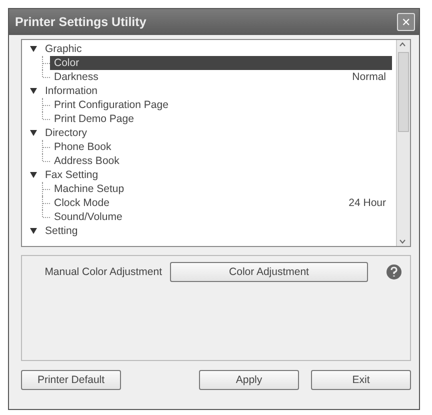 This screenshot has height=415, width=432. Describe the element at coordinates (82, 203) in the screenshot. I see `tree-item: Clock Mode` at that location.